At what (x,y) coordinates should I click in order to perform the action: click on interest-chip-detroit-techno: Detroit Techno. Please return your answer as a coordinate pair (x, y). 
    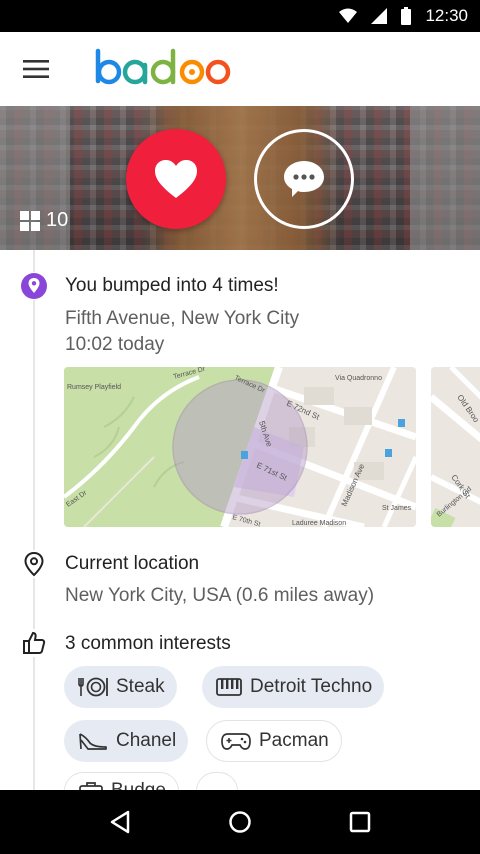
    Looking at the image, I should click on (293, 687).